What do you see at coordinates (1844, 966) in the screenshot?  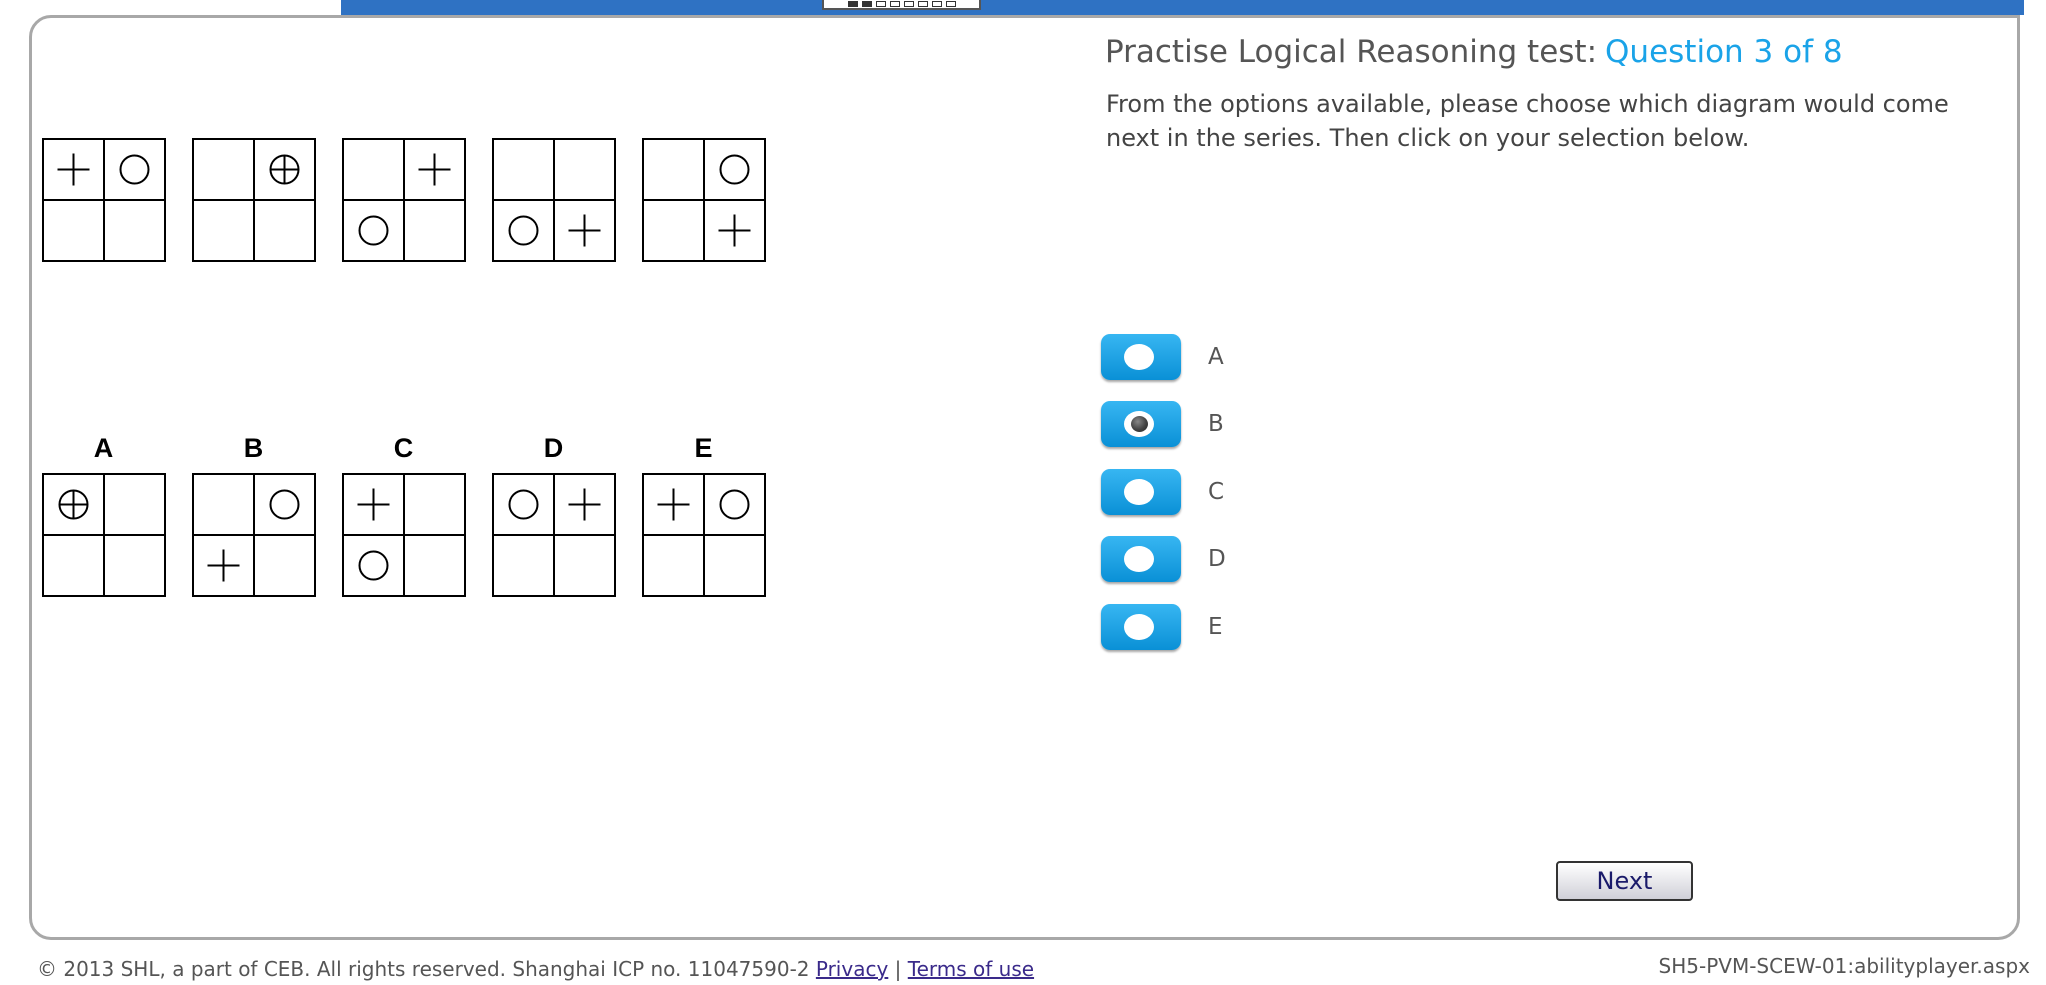 I see `page-id: SH5-PVM-SCEW-01:abilityplayer.aspx` at bounding box center [1844, 966].